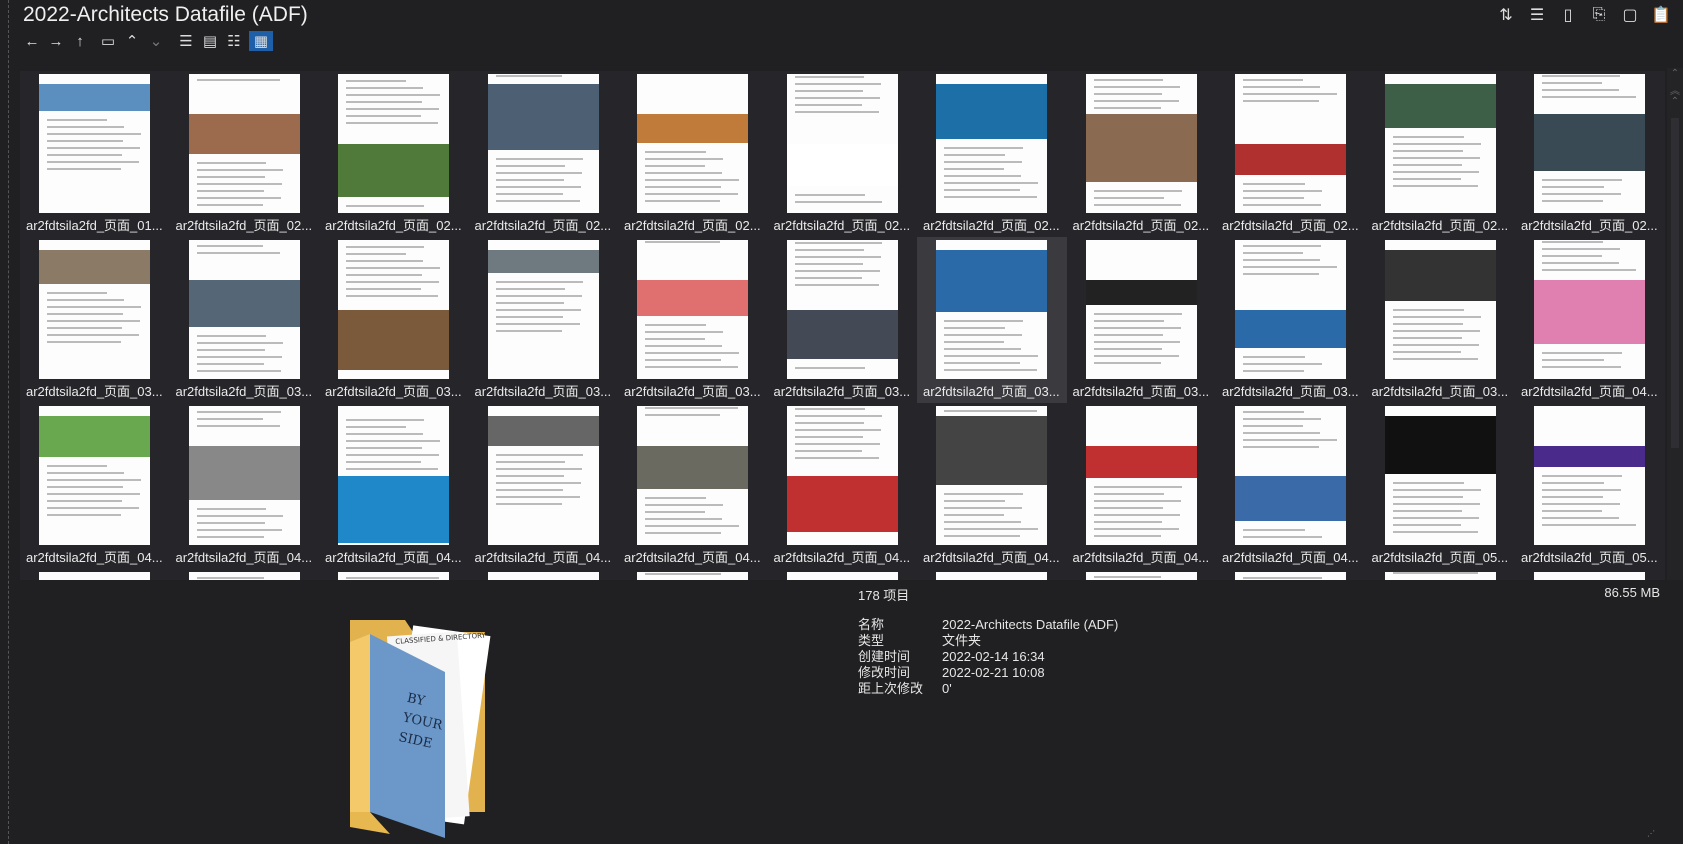 The height and width of the screenshot is (844, 1683). What do you see at coordinates (1651, 833) in the screenshot?
I see `resize-grip: ⋰` at bounding box center [1651, 833].